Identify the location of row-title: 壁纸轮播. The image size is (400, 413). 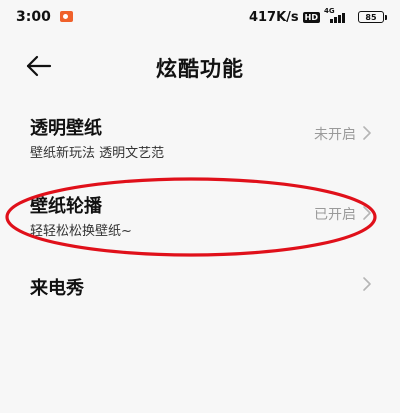
(66, 206).